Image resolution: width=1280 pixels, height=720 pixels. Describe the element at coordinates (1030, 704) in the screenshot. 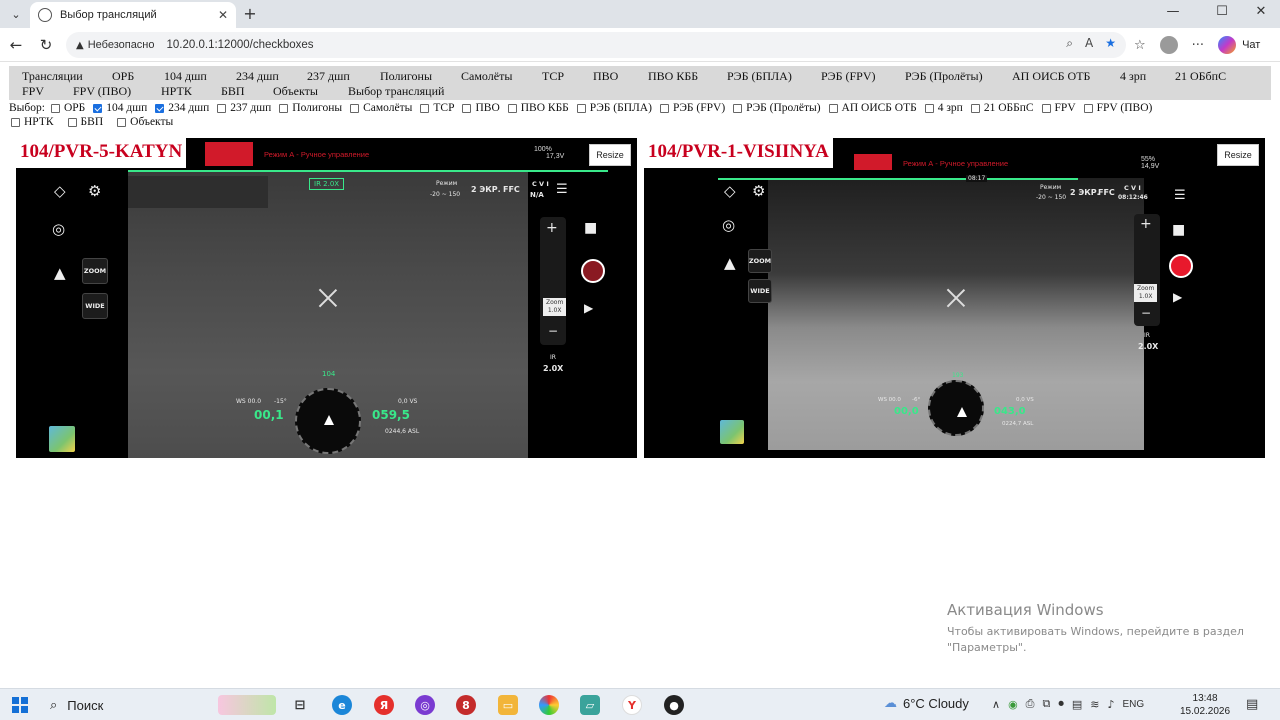

I see `tray-app-icon: ⎙` at that location.